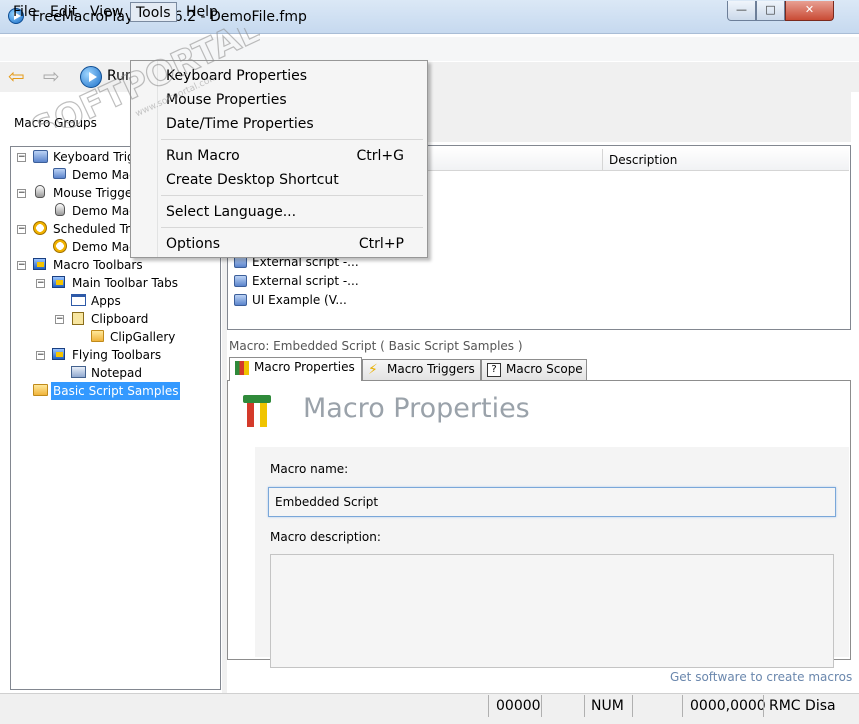 The height and width of the screenshot is (724, 859). I want to click on tree-item-flying-toolbars: Flying Toolbars, so click(116, 355).